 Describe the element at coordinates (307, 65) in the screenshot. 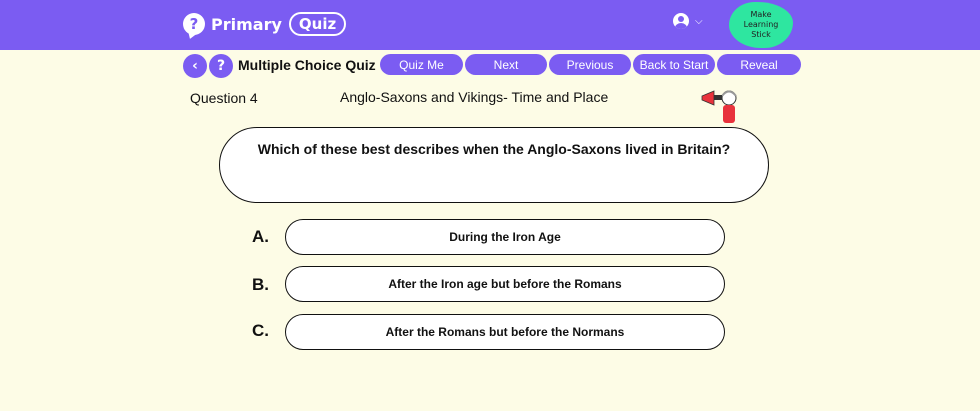

I see `quiz-title: Multiple Choice Quiz` at that location.